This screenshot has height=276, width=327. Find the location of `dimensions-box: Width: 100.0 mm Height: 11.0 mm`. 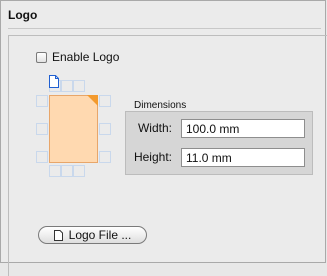

dimensions-box: Width: 100.0 mm Height: 11.0 mm is located at coordinates (219, 143).